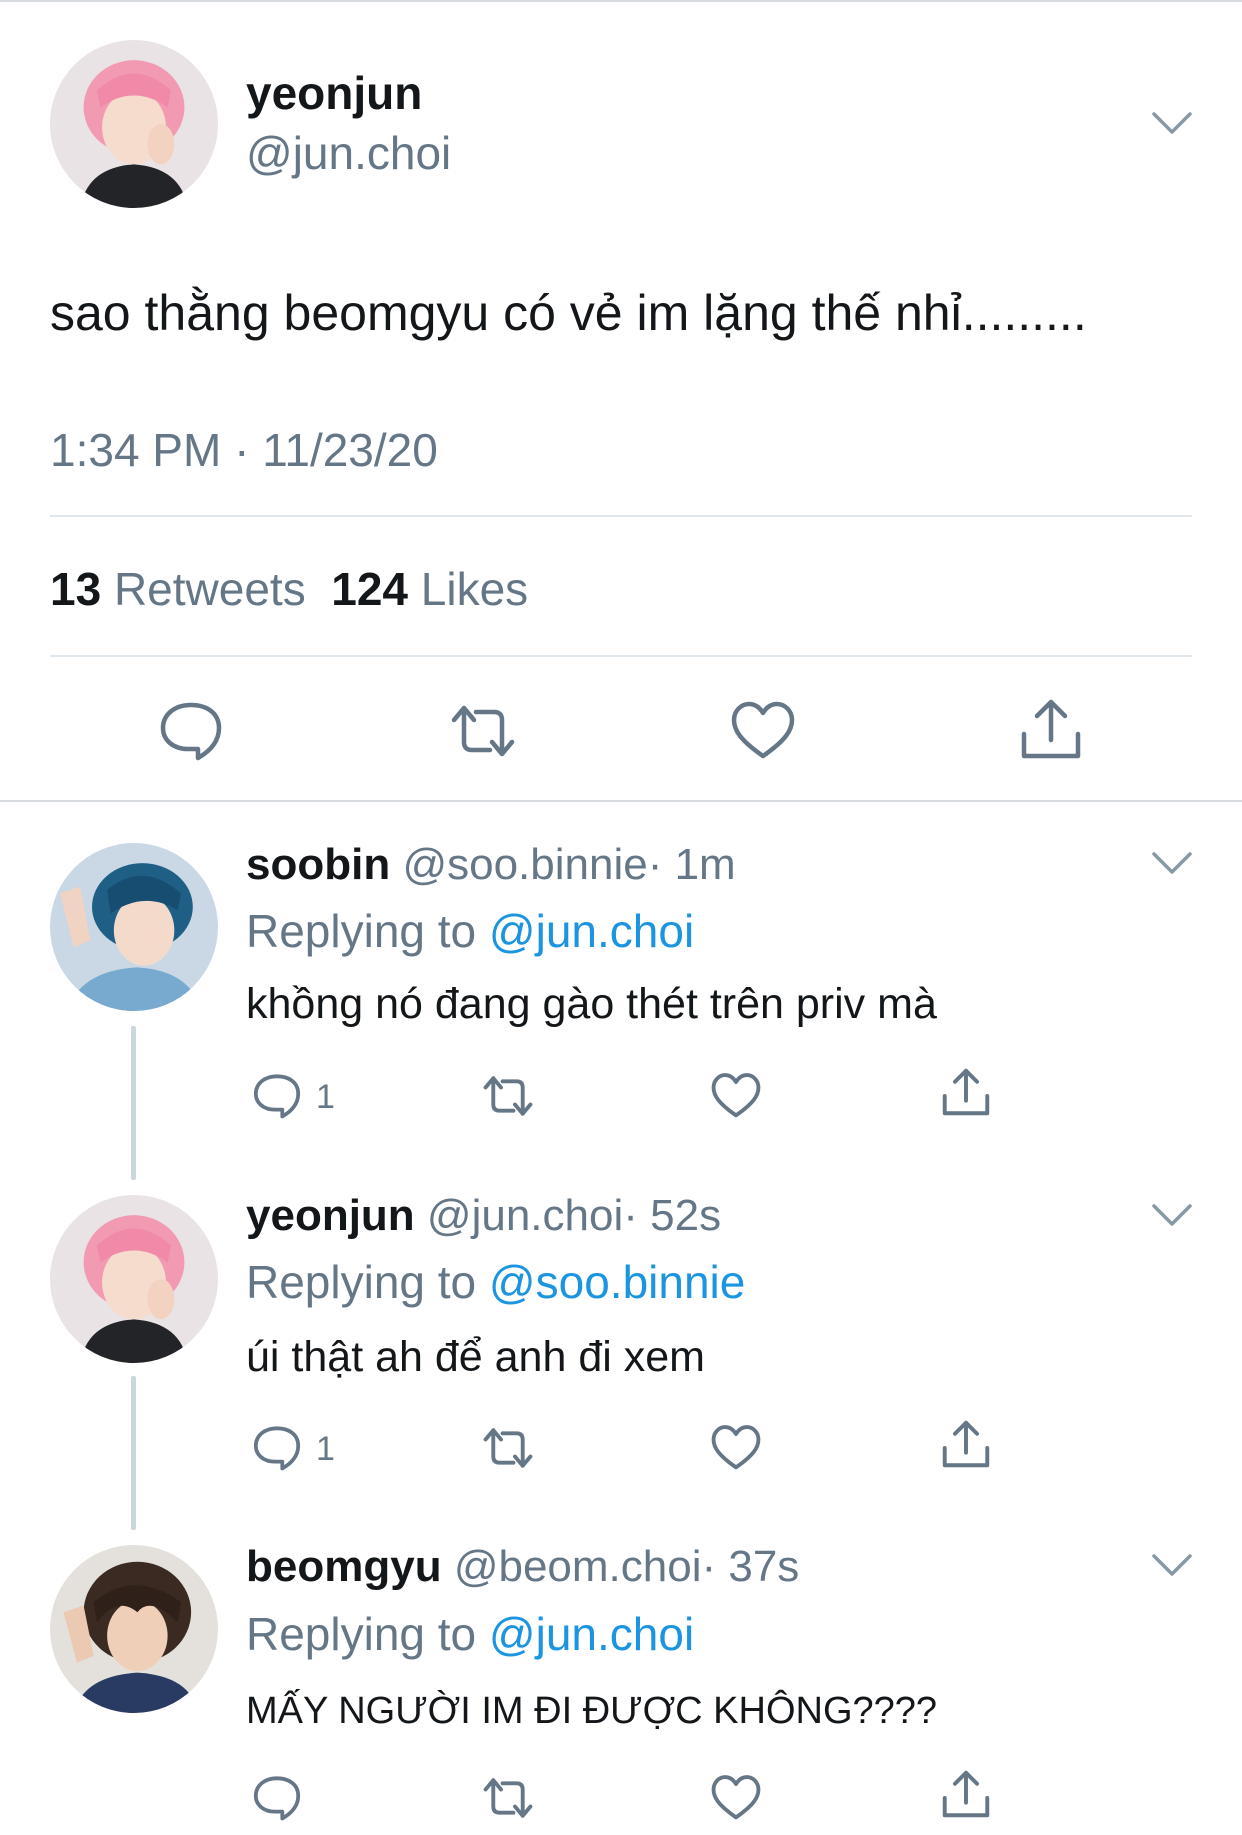 This screenshot has width=1242, height=1835. Describe the element at coordinates (330, 1215) in the screenshot. I see `reply-display-name: yeonjun` at that location.